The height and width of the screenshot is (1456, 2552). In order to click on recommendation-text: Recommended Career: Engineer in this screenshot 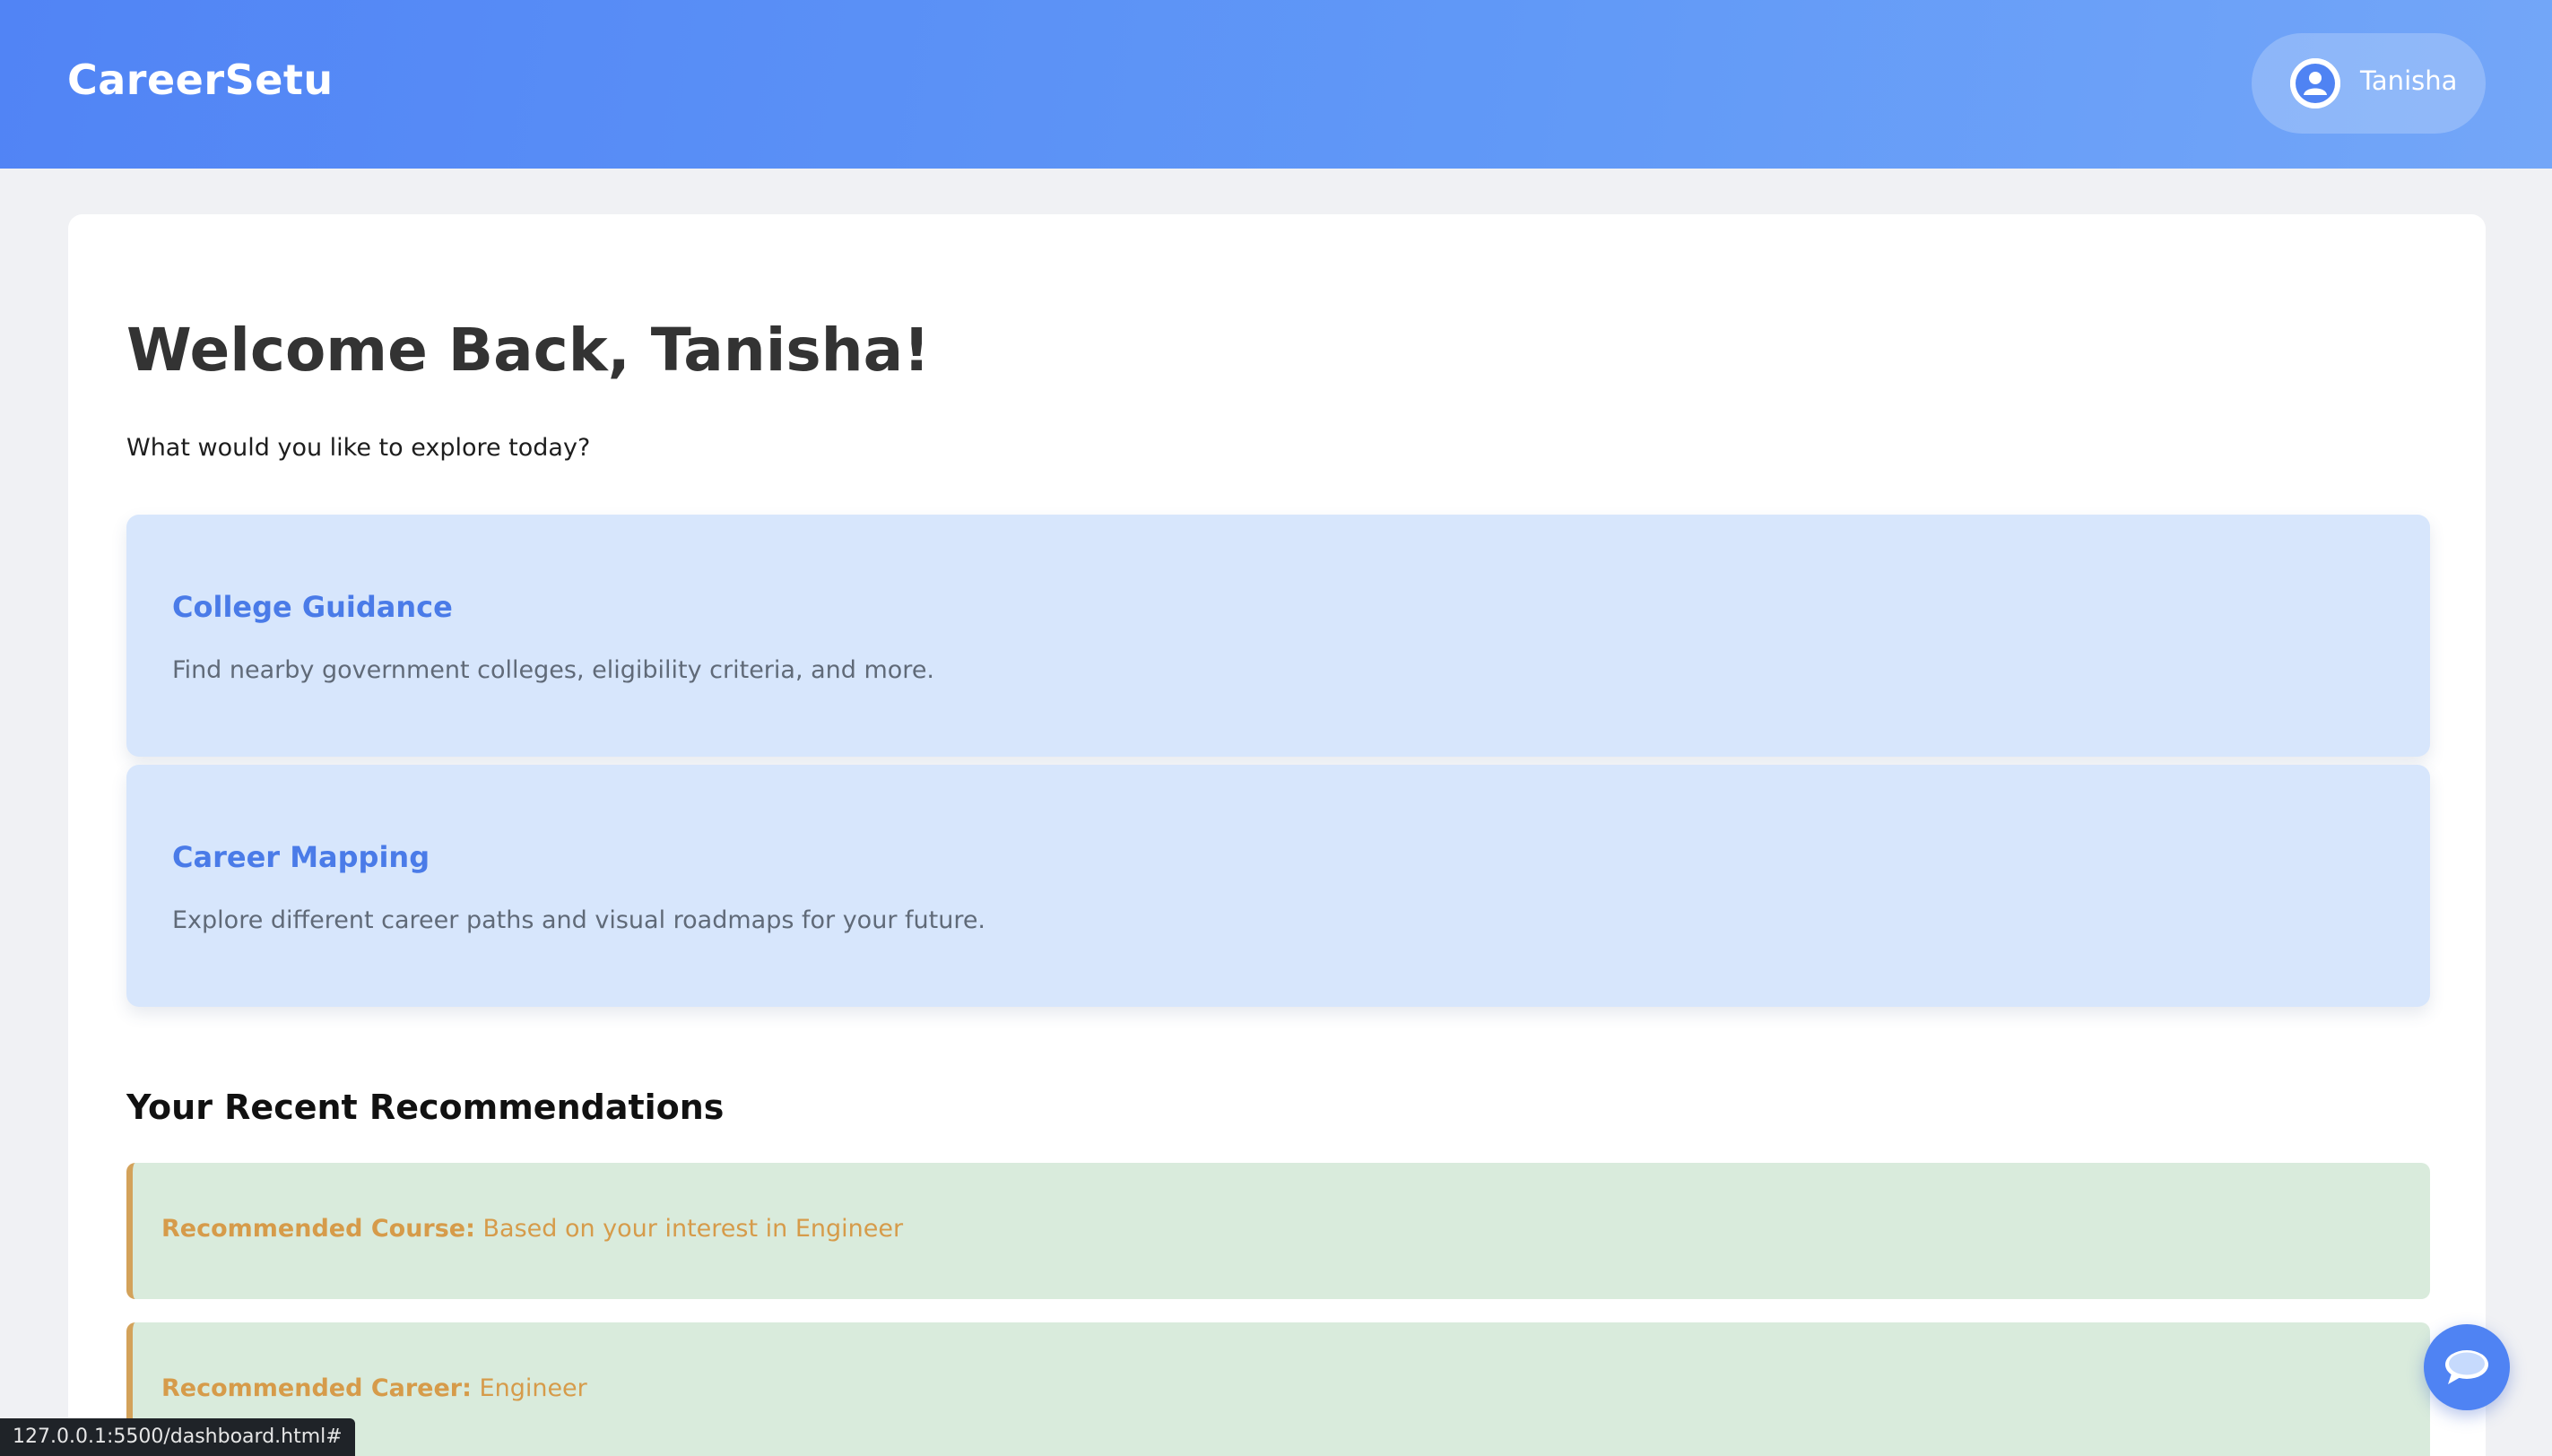, I will do `click(374, 1388)`.